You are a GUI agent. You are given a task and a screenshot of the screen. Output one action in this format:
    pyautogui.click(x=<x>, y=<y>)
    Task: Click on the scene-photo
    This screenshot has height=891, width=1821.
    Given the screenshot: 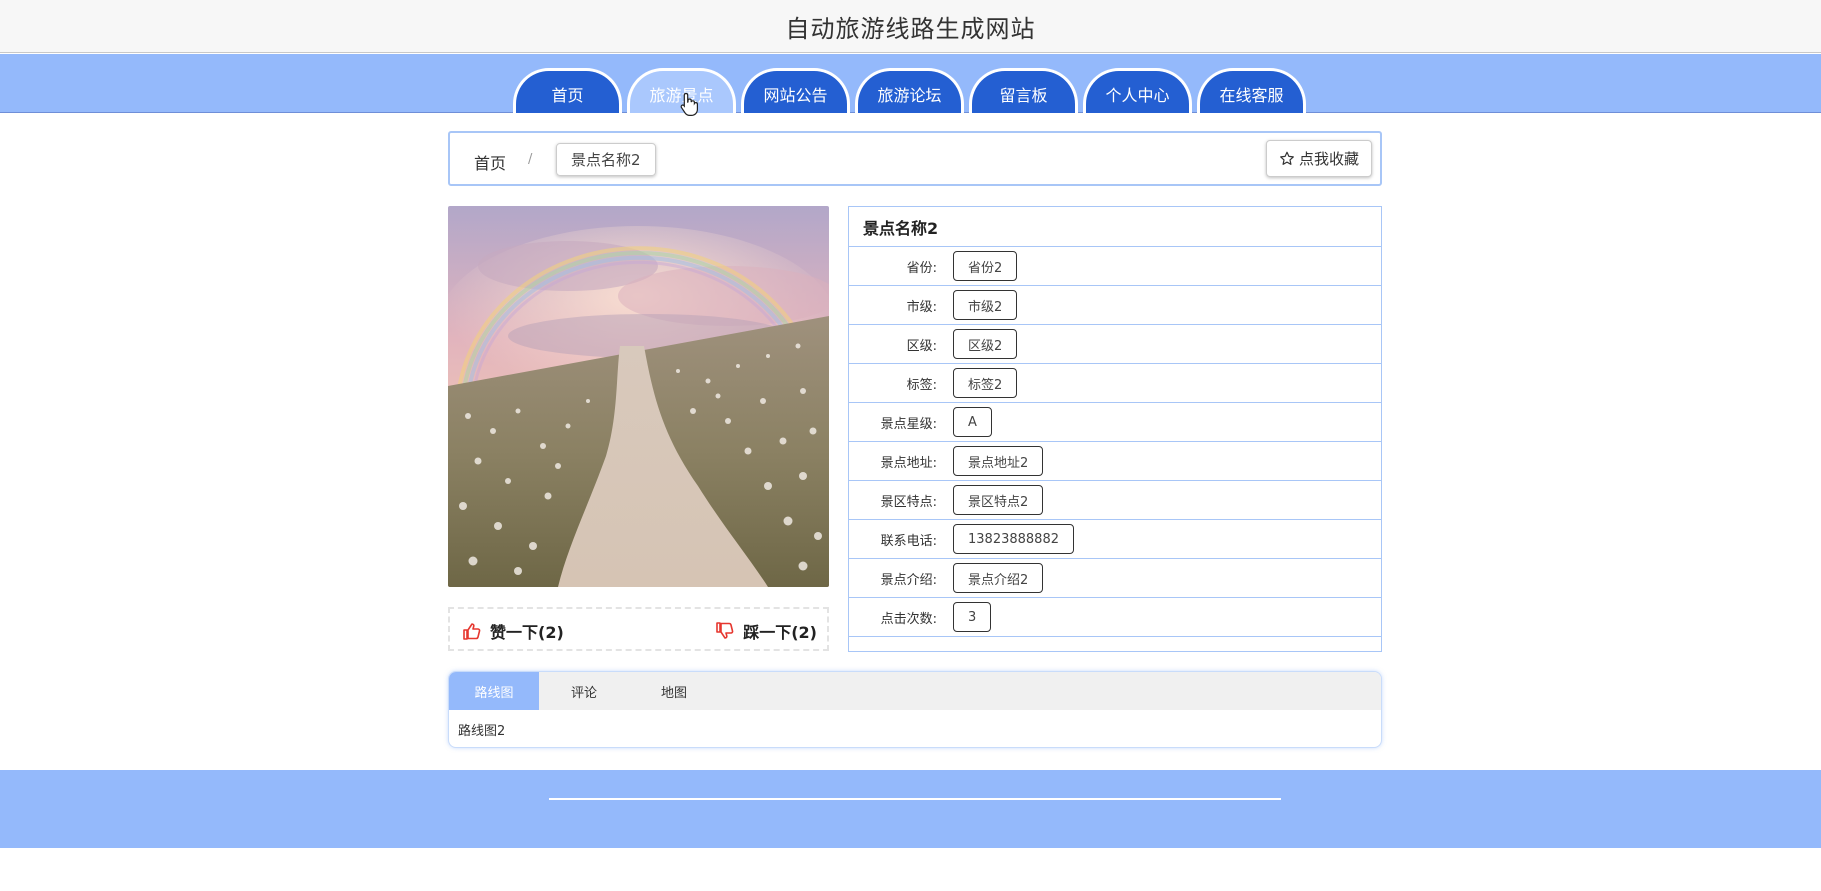 What is the action you would take?
    pyautogui.click(x=638, y=396)
    